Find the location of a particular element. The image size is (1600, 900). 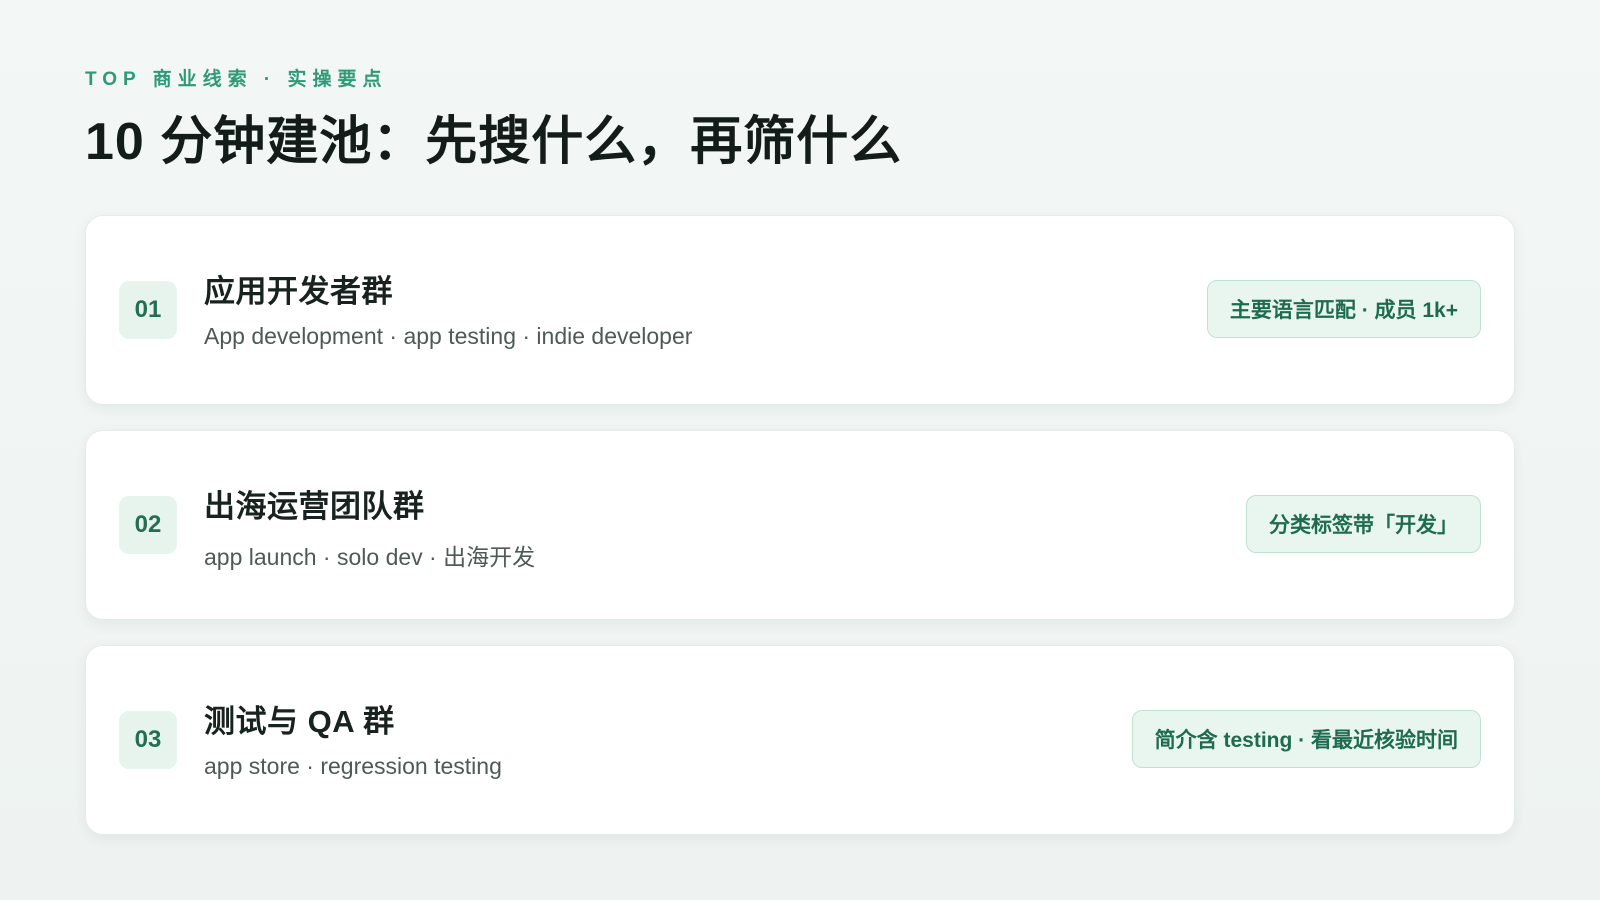

item-subtitle: app store · regression testing is located at coordinates (353, 766).